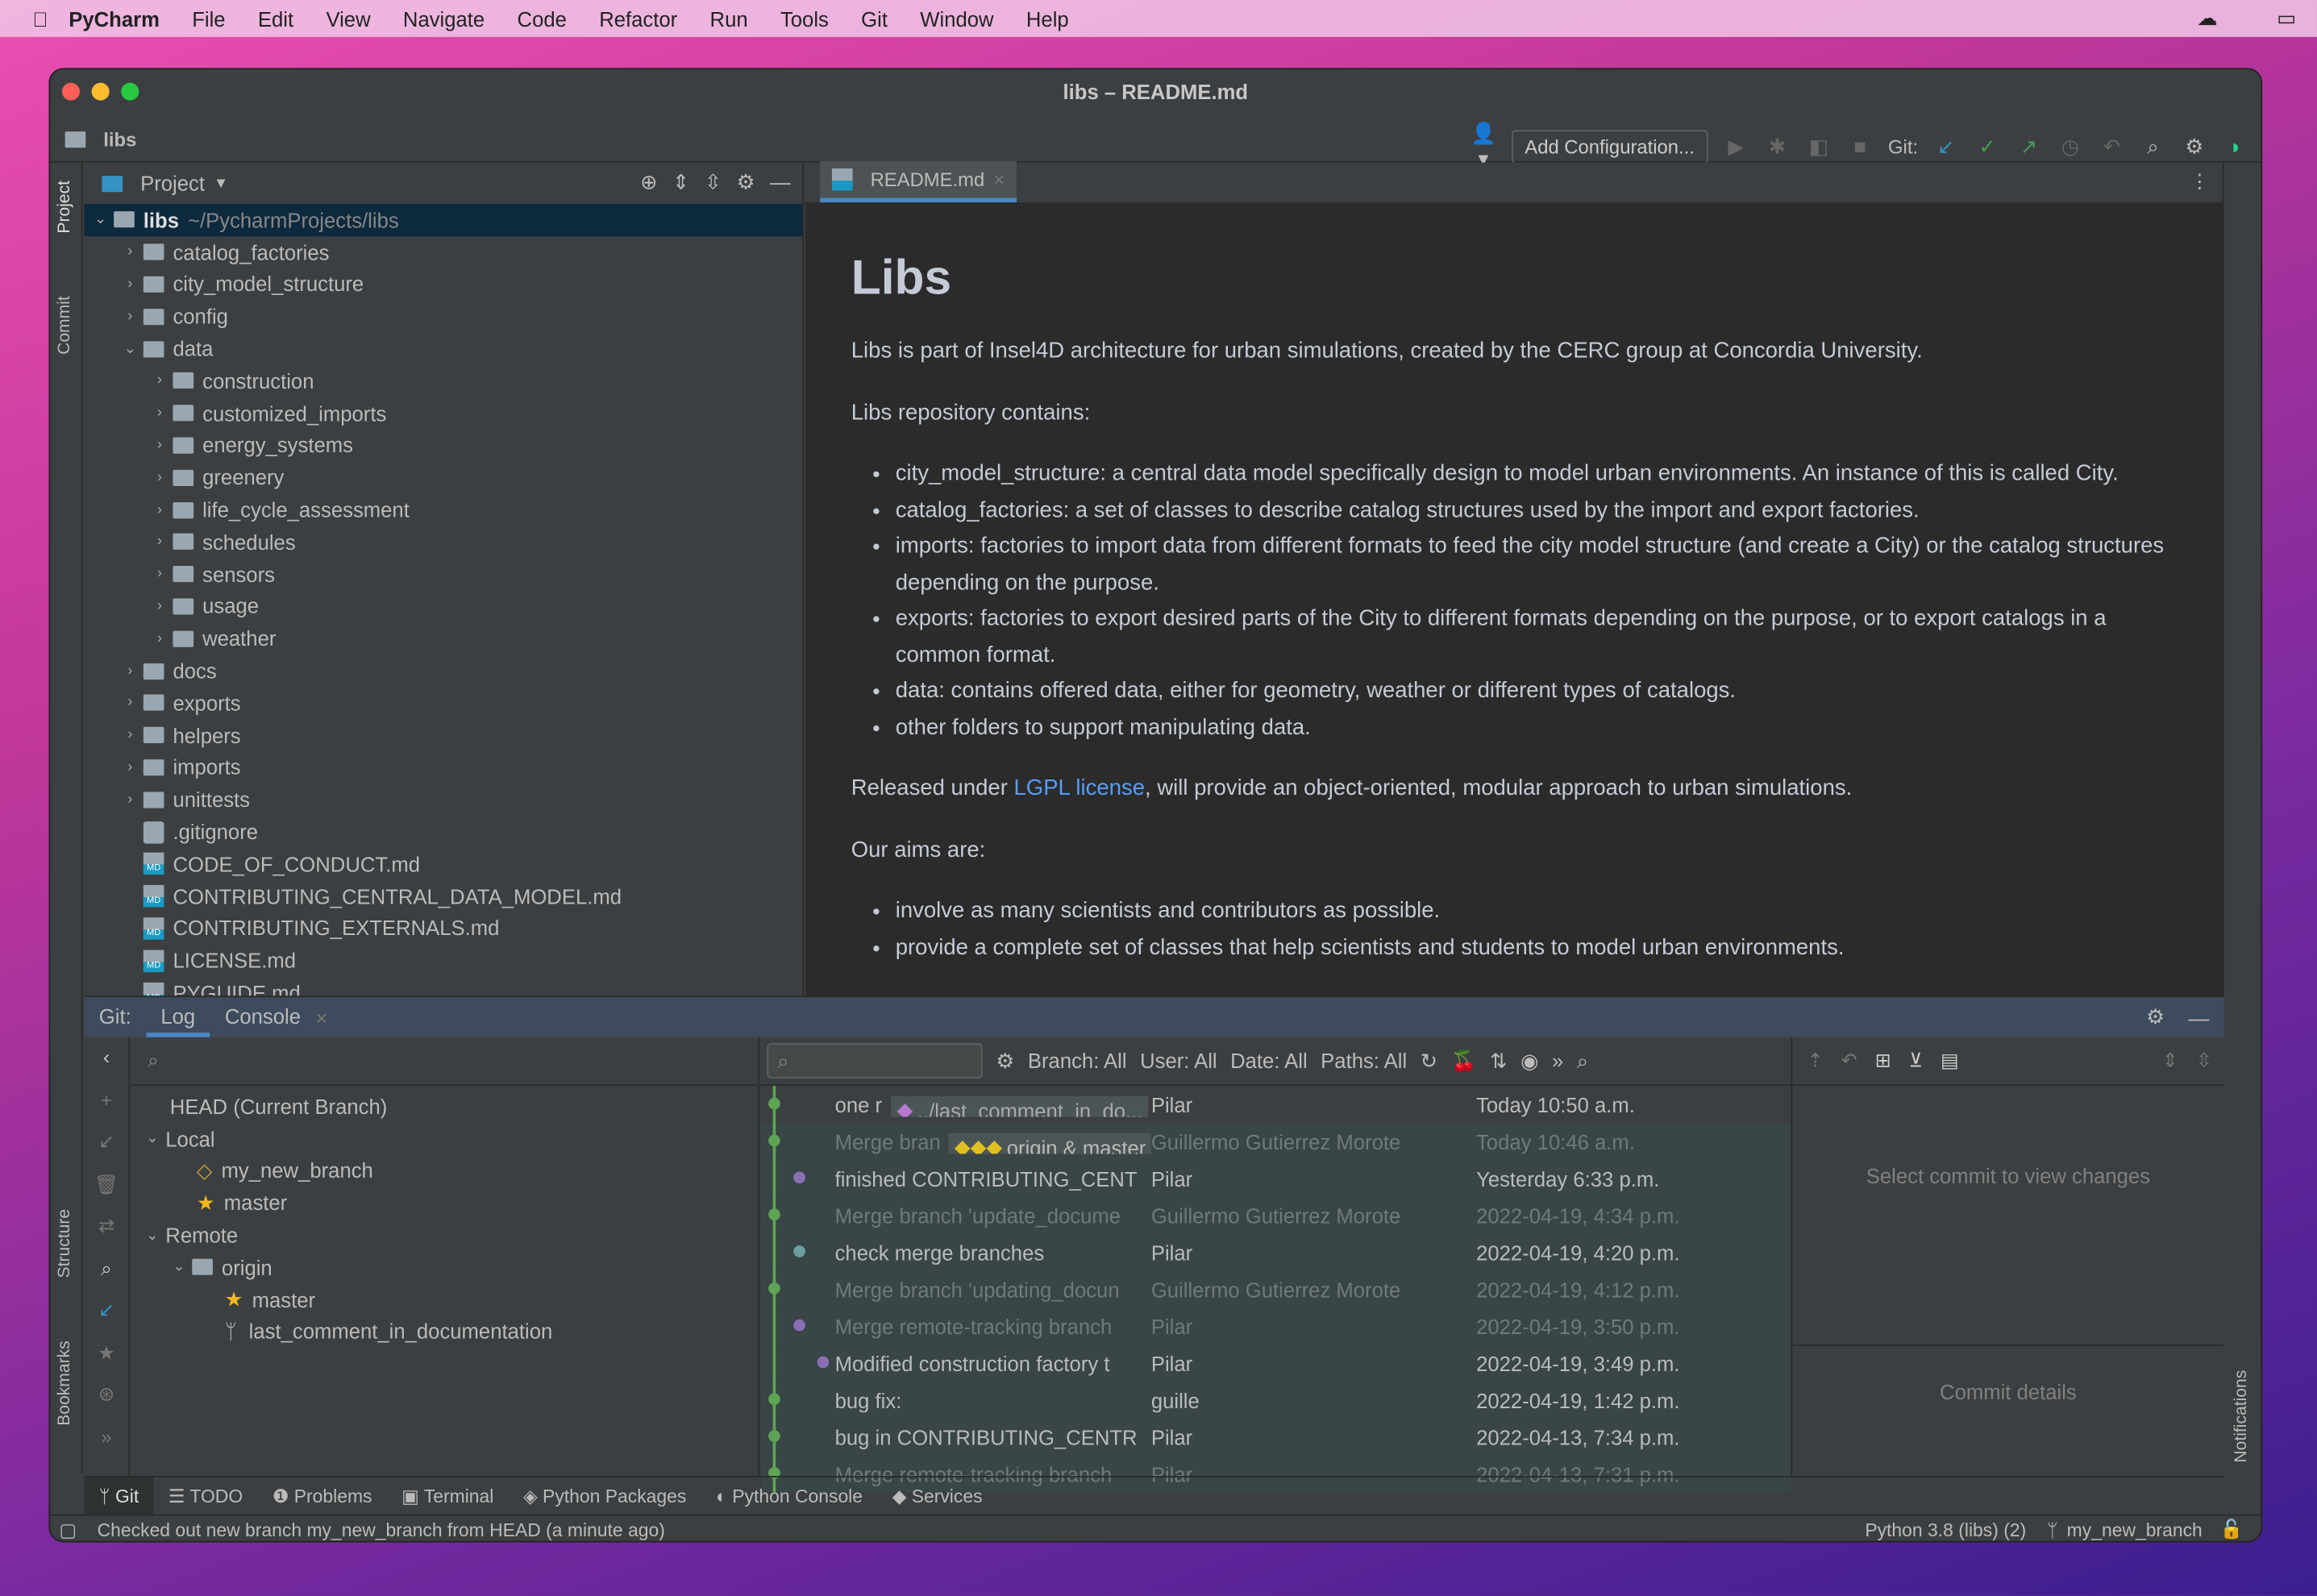  Describe the element at coordinates (1529, 1060) in the screenshot. I see `eye-icon: ◉` at that location.